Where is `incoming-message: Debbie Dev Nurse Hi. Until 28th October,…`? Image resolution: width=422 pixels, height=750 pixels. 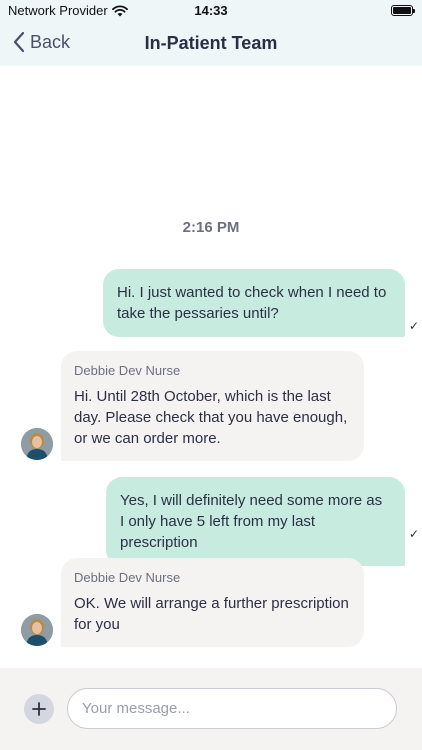 incoming-message: Debbie Dev Nurse Hi. Until 28th October,… is located at coordinates (212, 406).